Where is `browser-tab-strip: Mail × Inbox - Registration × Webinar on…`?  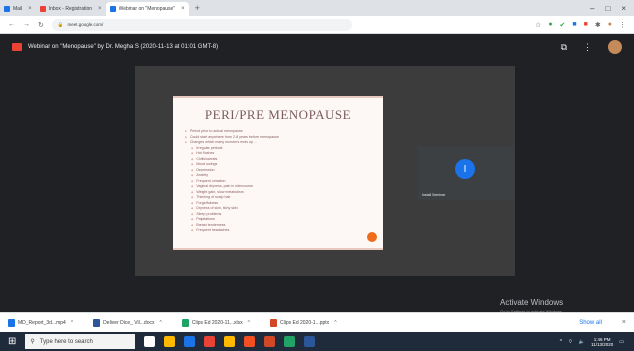 browser-tab-strip: Mail × Inbox - Registration × Webinar on… is located at coordinates (317, 8).